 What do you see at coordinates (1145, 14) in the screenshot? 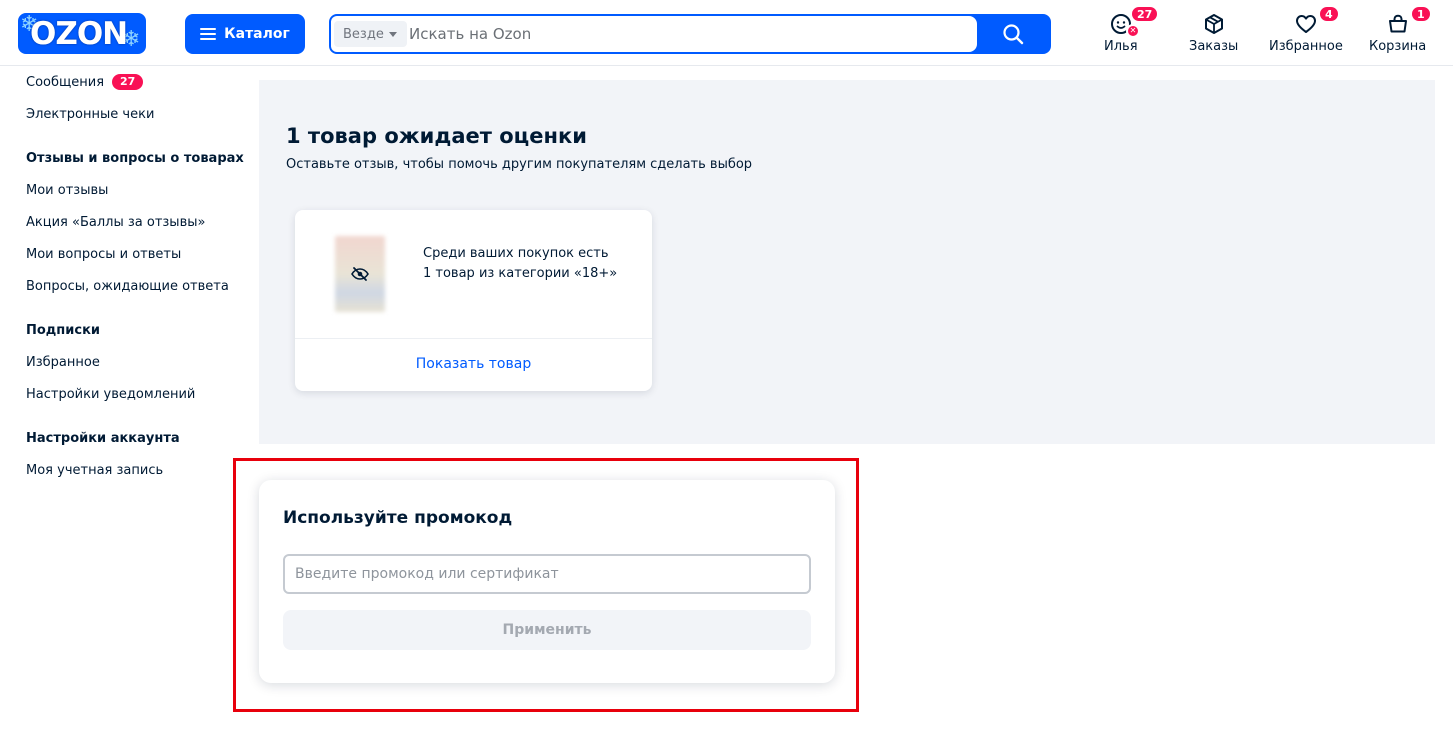
I see `profile-badge: 27` at bounding box center [1145, 14].